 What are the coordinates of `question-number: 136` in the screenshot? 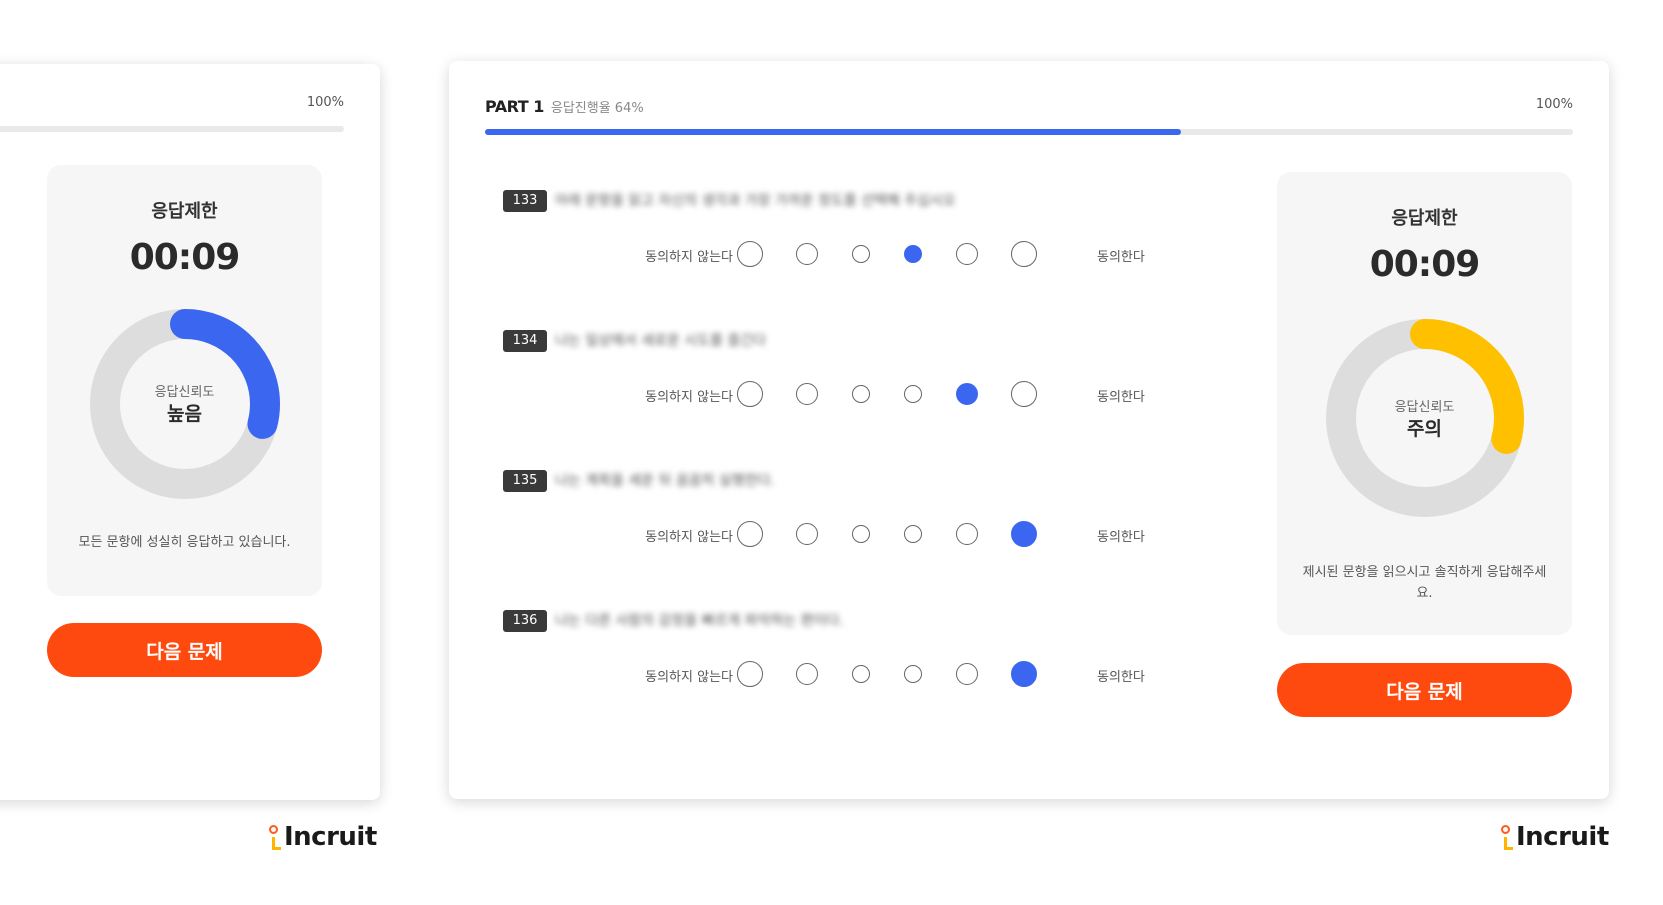 It's located at (525, 621).